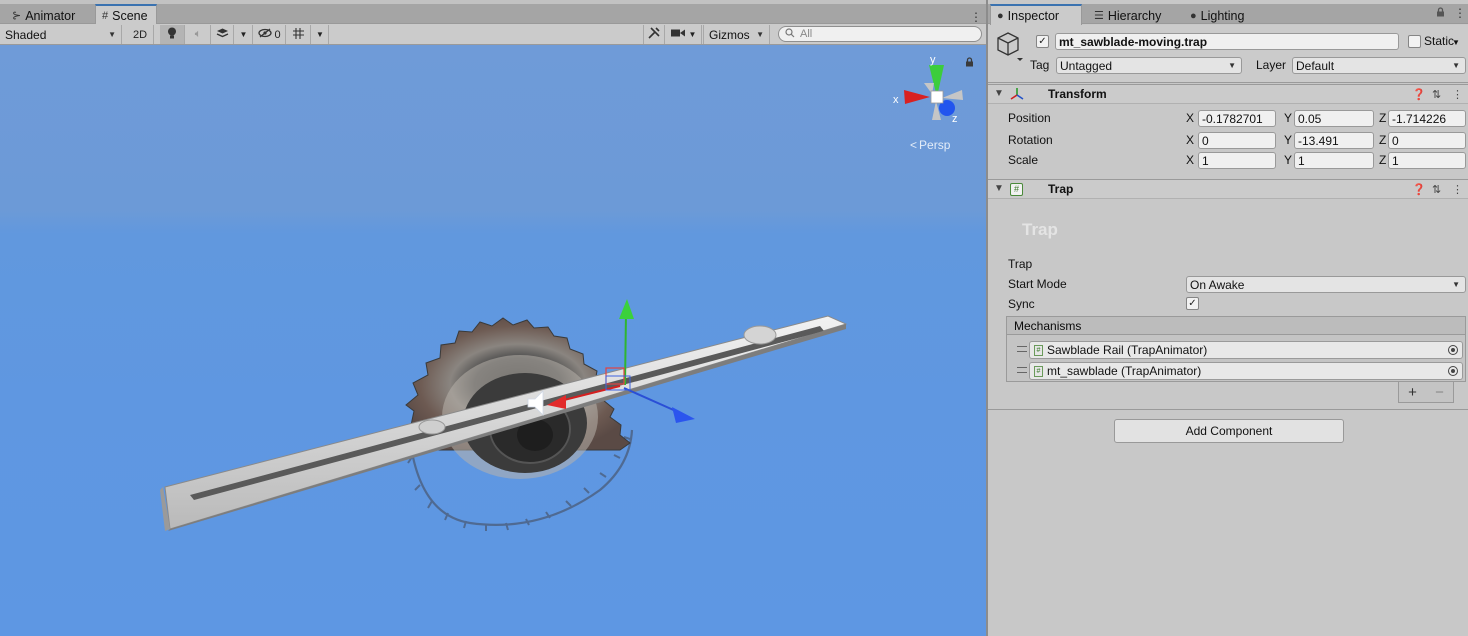 The width and height of the screenshot is (1468, 636). I want to click on tab-hierarchy-label: Hierarchy, so click(1134, 15).